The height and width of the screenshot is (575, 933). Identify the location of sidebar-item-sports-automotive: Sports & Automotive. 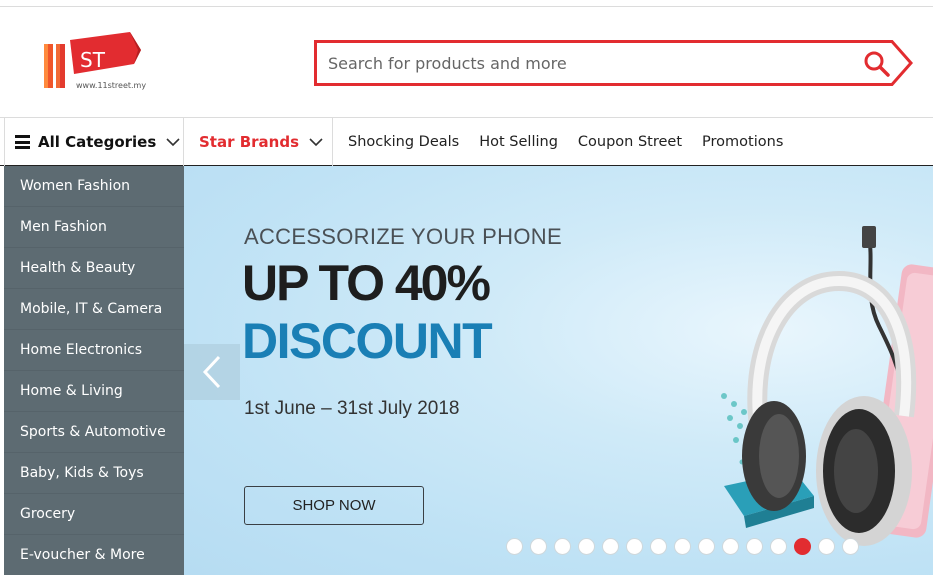
(94, 432).